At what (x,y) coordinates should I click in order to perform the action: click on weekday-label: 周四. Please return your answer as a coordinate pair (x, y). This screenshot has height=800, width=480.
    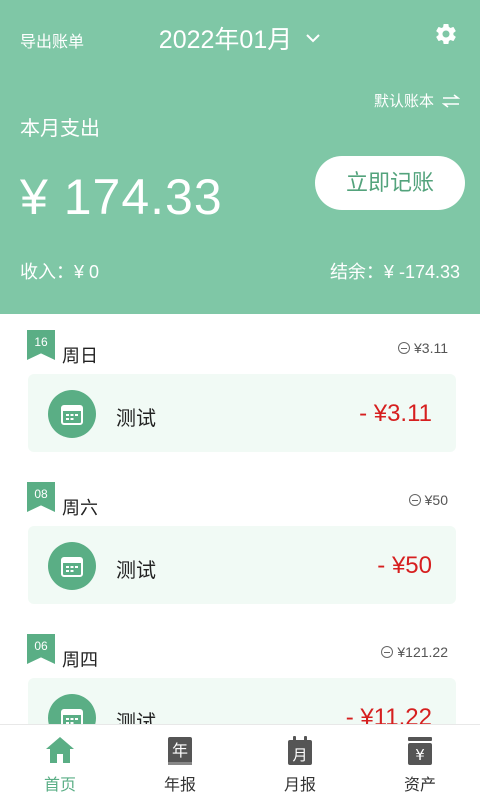
    Looking at the image, I should click on (80, 660).